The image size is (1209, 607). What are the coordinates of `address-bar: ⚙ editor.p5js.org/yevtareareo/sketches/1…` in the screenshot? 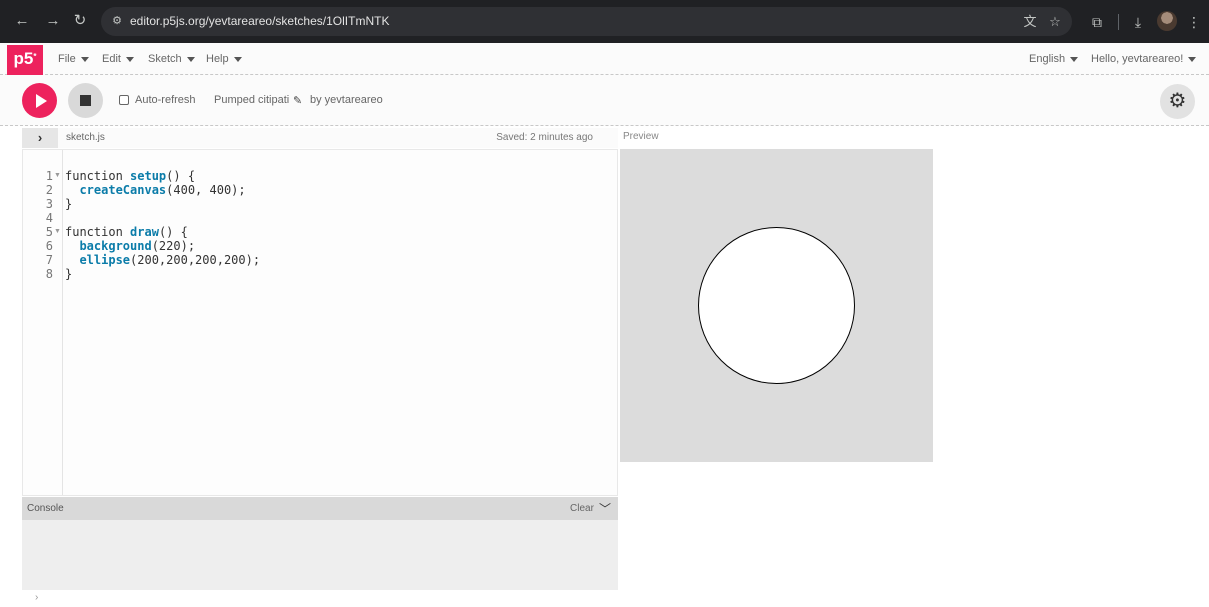 It's located at (586, 21).